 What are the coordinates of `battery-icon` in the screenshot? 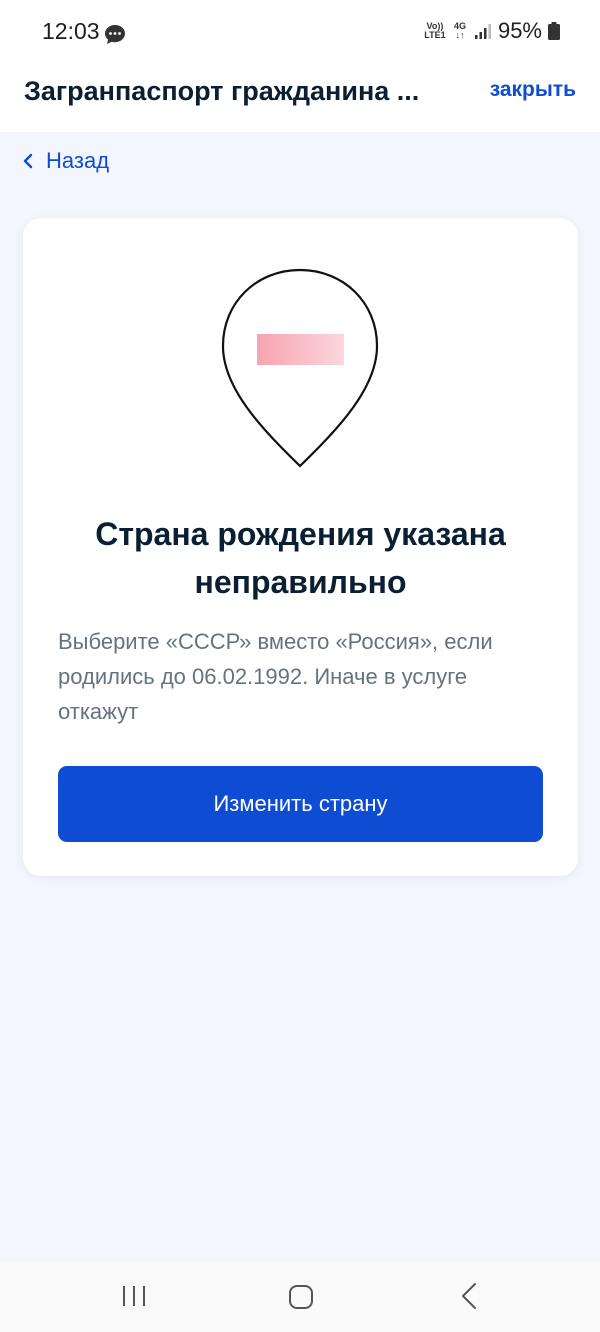 It's located at (554, 31).